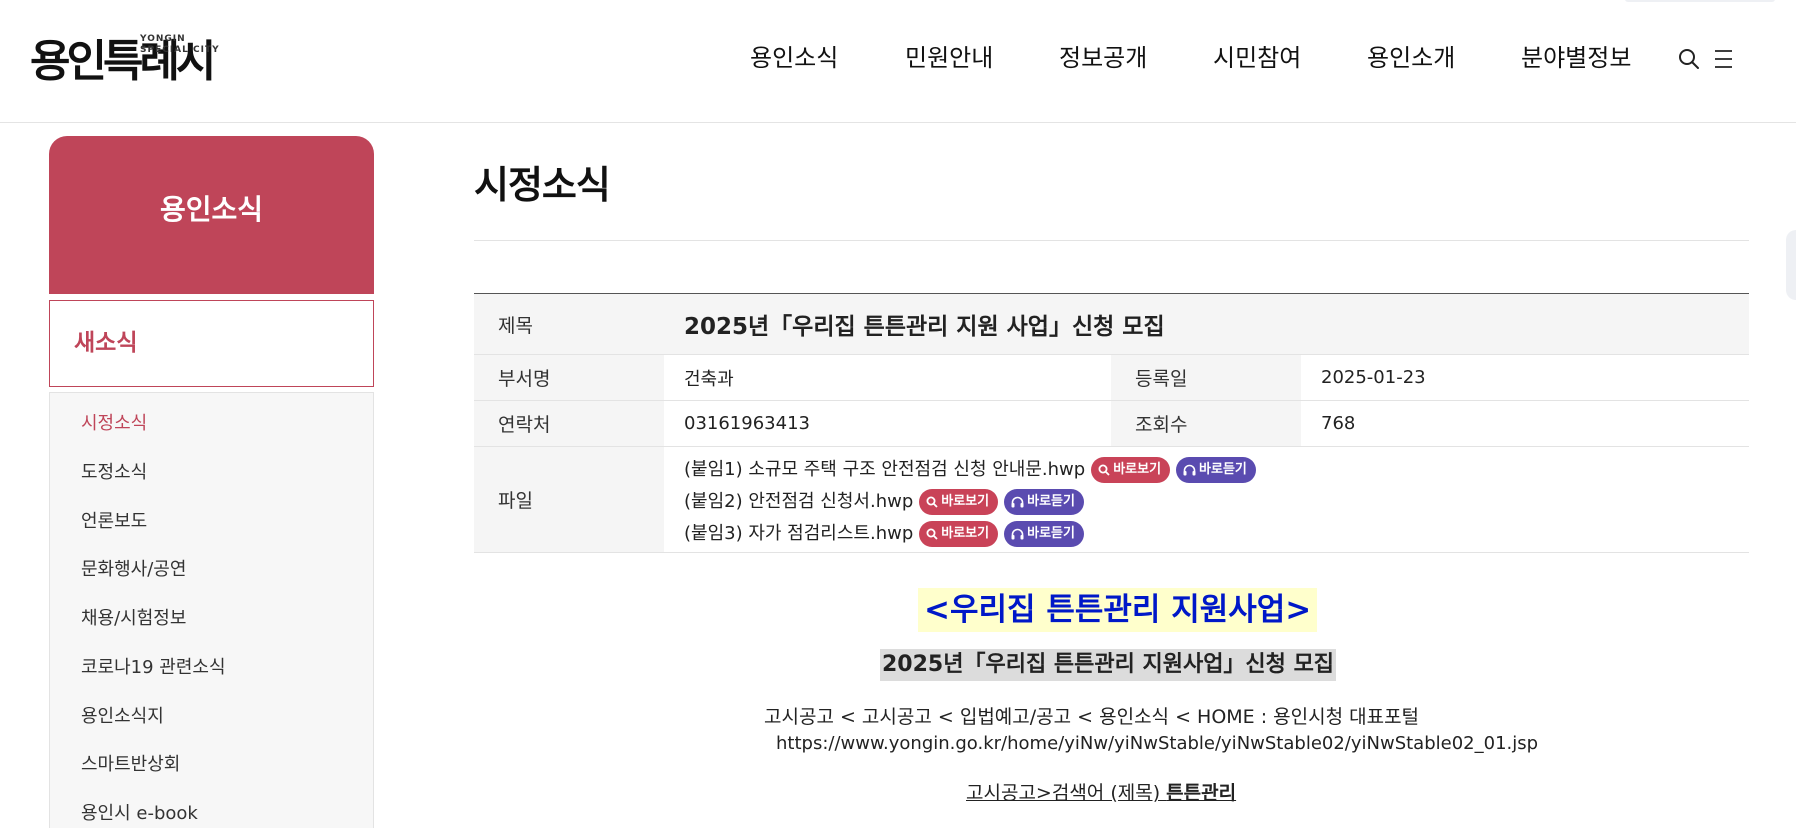  I want to click on sidebar-item-province-news: 도정소식, so click(114, 473).